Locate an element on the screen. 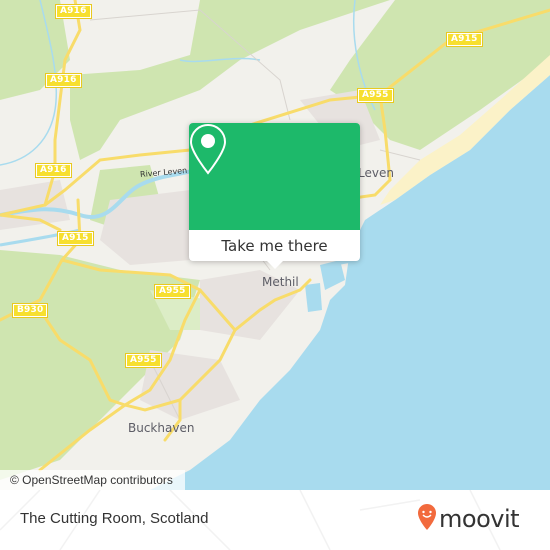  popup-tail is located at coordinates (275, 265).